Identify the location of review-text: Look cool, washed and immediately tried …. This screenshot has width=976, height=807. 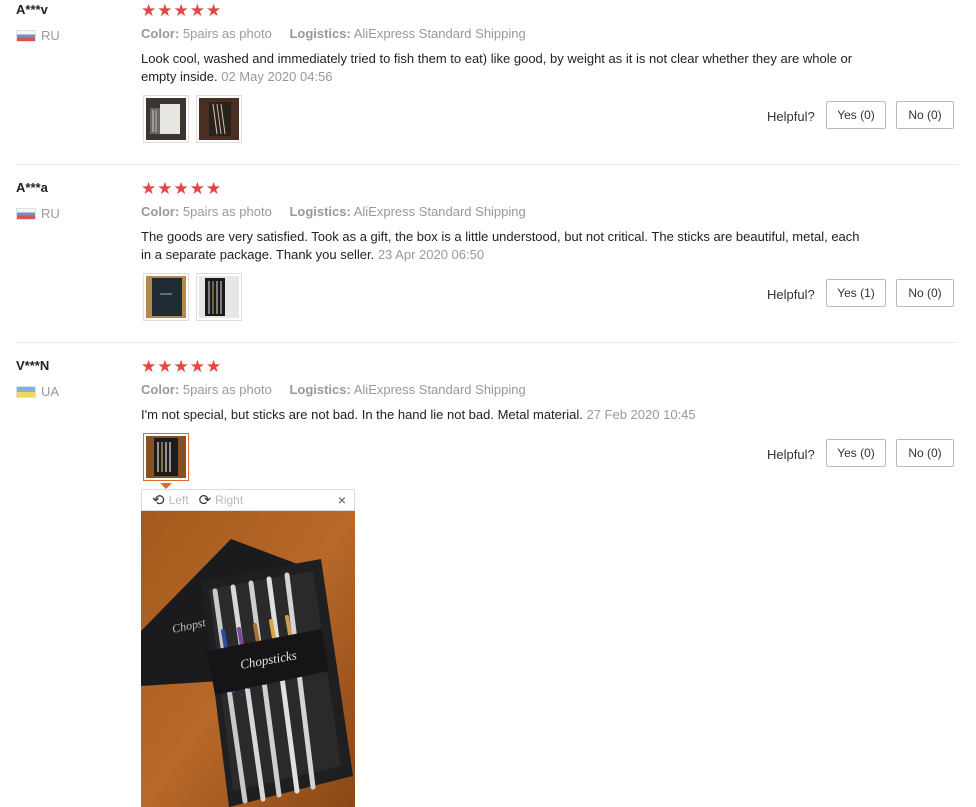
(501, 68).